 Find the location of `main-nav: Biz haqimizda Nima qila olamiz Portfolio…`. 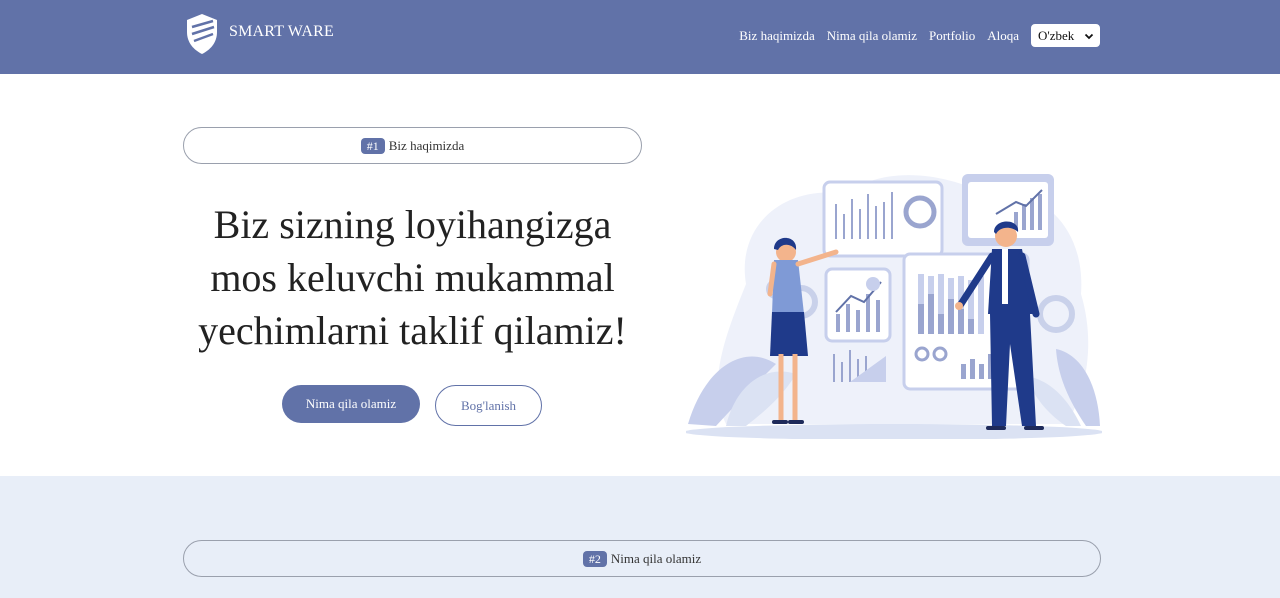

main-nav: Biz haqimizda Nima qila olamiz Portfolio… is located at coordinates (919, 35).